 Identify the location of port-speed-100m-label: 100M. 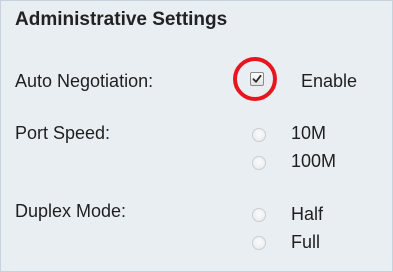
(314, 161).